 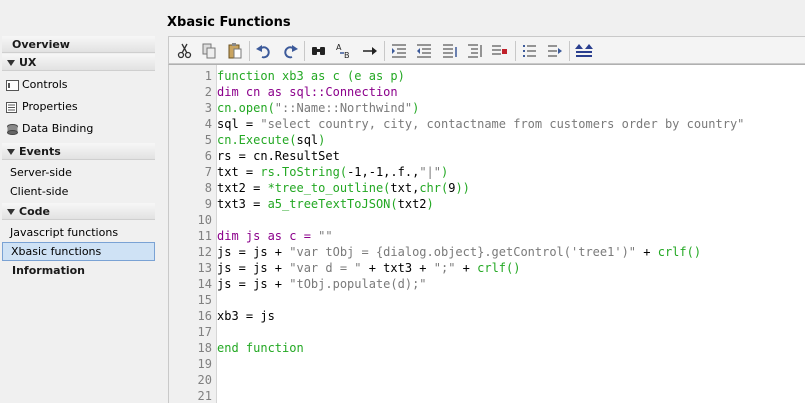 What do you see at coordinates (185, 51) in the screenshot?
I see `cut-icon` at bounding box center [185, 51].